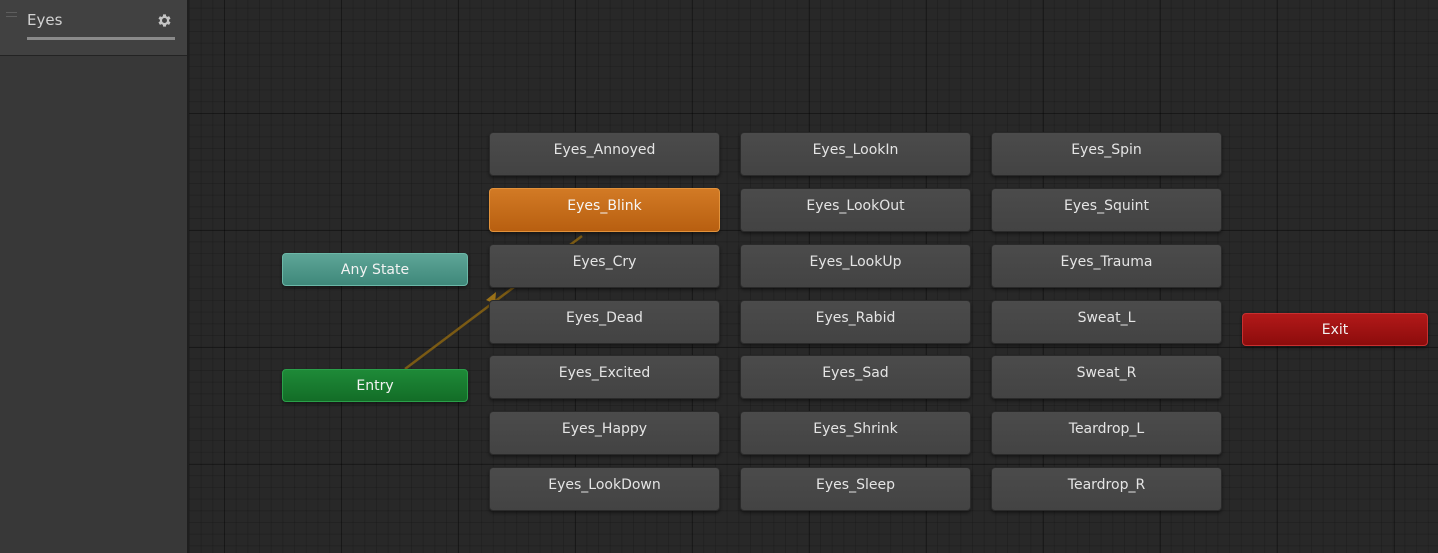 The width and height of the screenshot is (1438, 553). I want to click on state-node: Eyes_Dead, so click(604, 322).